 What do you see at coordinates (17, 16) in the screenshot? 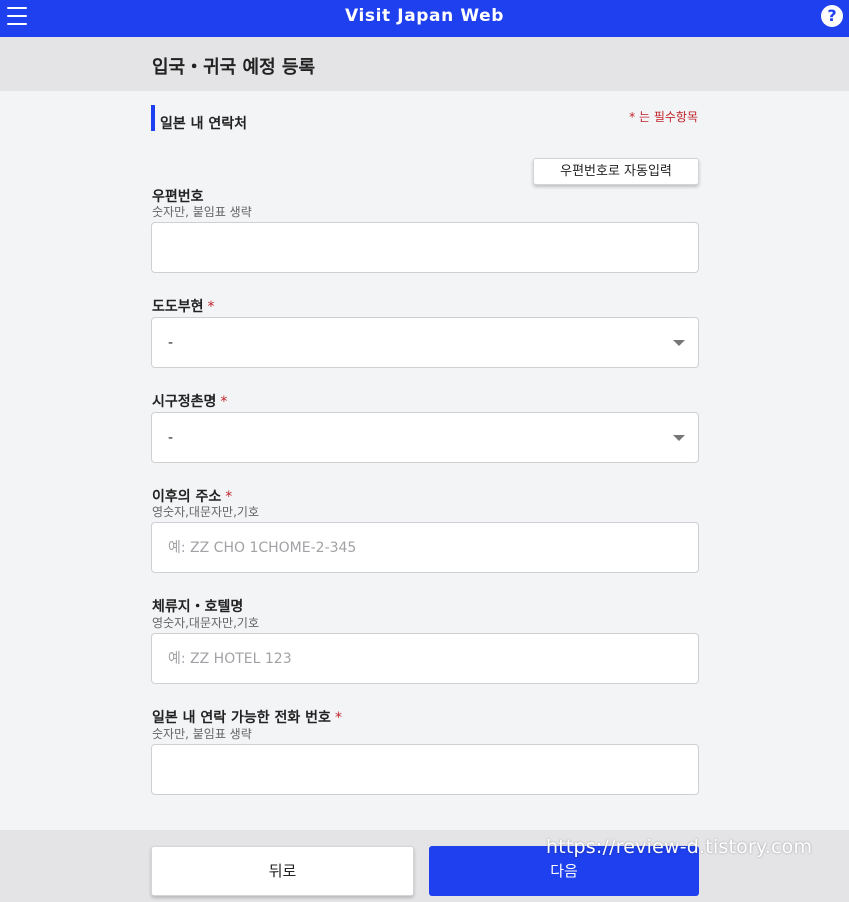
I see `hamburger-menu-icon` at bounding box center [17, 16].